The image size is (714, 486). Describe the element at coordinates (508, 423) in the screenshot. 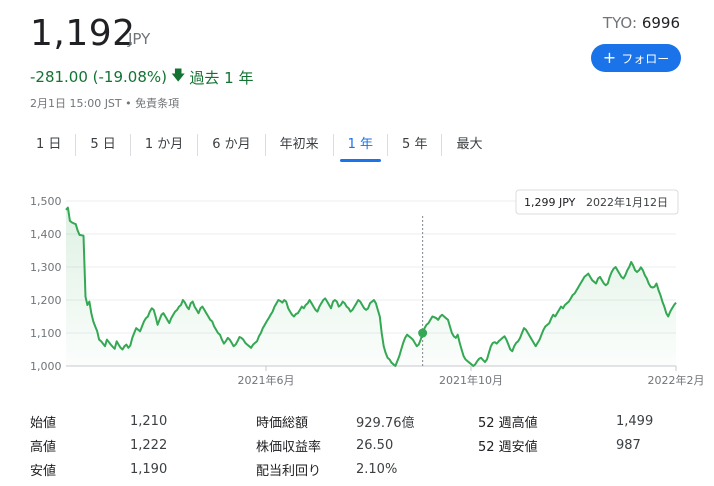

I see `stat-label: 52 週高値` at that location.